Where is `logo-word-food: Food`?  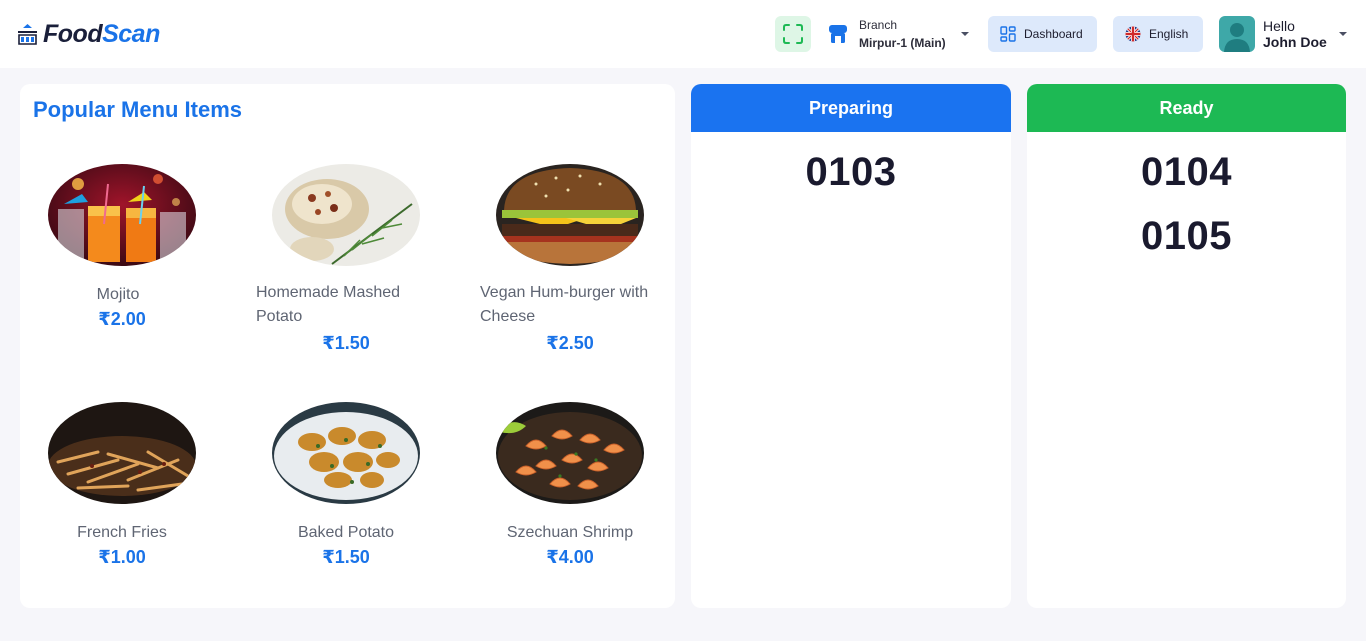 logo-word-food: Food is located at coordinates (73, 33).